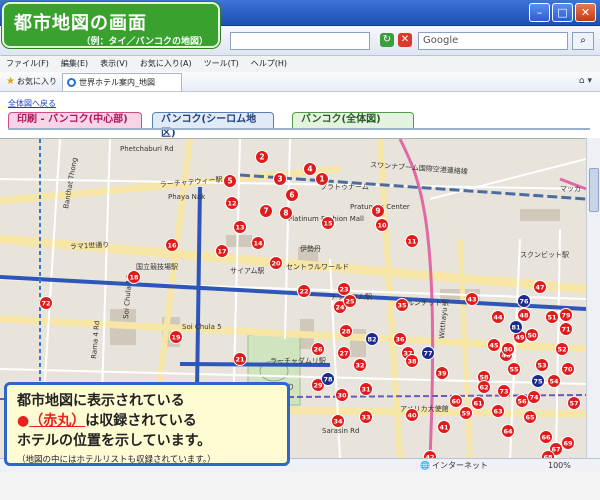 This screenshot has height=500, width=600. What do you see at coordinates (534, 397) in the screenshot?
I see `hotel-pin-74: 74` at bounding box center [534, 397].